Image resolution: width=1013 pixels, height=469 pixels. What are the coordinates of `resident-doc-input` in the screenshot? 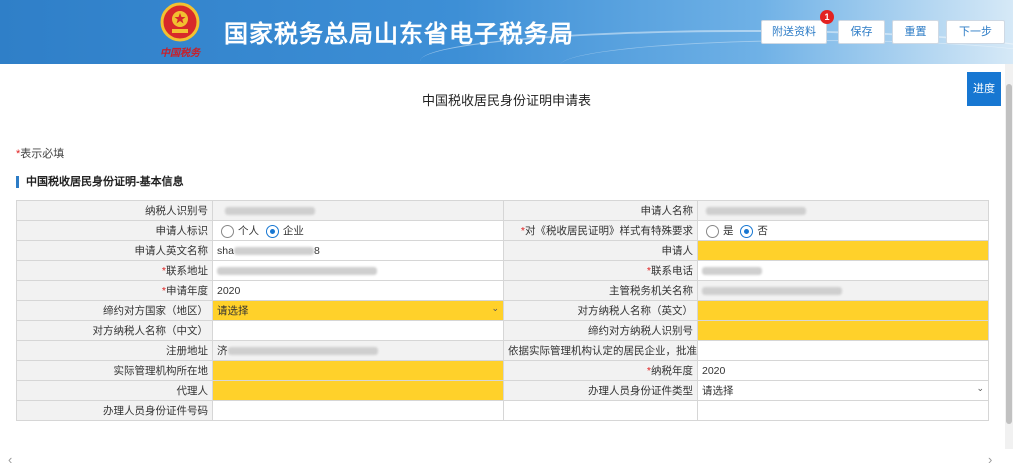 It's located at (843, 350).